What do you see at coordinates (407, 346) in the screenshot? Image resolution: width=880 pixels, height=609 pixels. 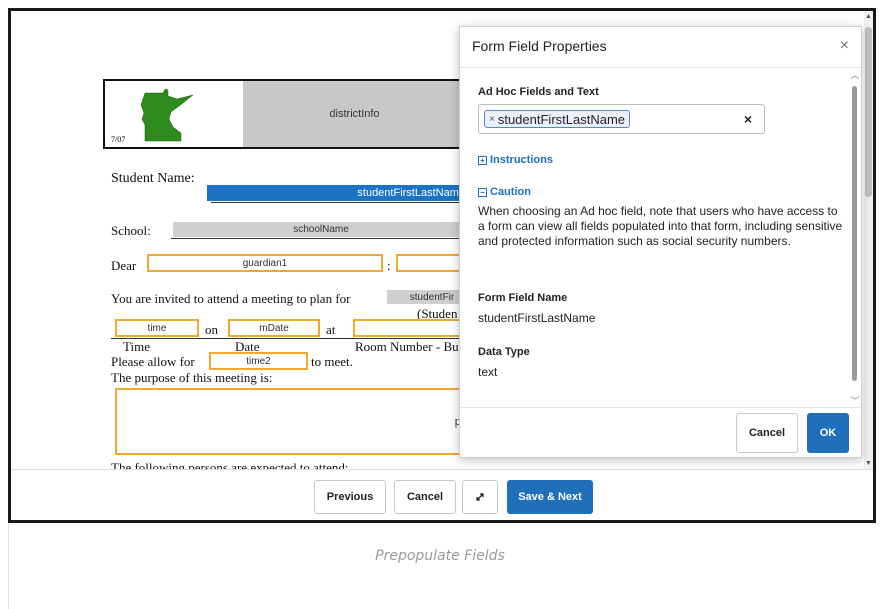 I see `room-caption: Room Number - Bu` at bounding box center [407, 346].